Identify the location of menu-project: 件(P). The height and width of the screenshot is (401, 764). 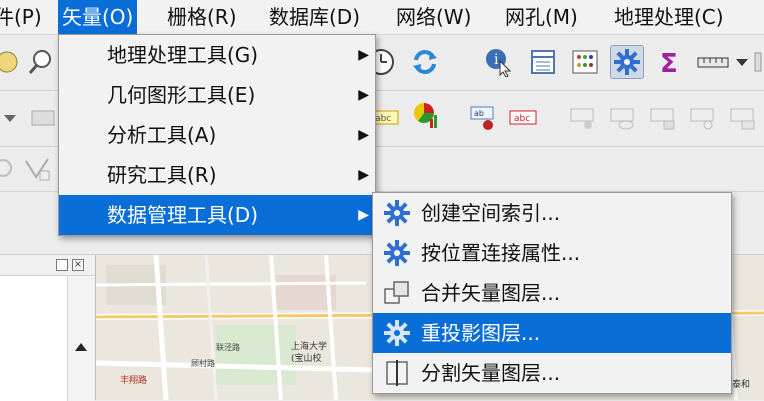
(21, 17).